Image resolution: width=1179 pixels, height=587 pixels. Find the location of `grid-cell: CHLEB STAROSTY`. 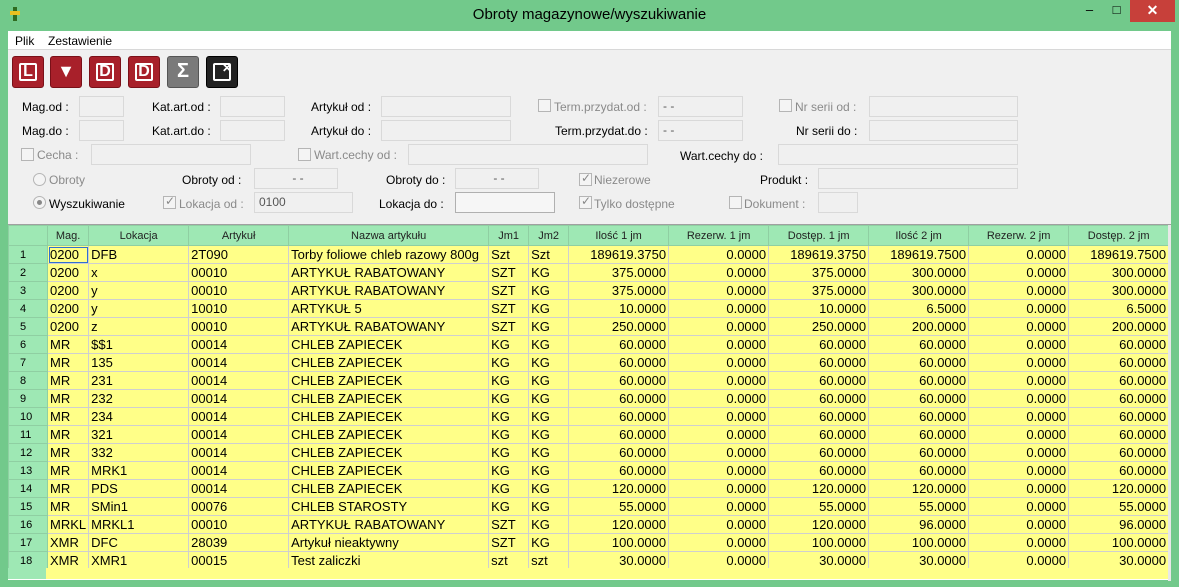

grid-cell: CHLEB STAROSTY is located at coordinates (389, 506).